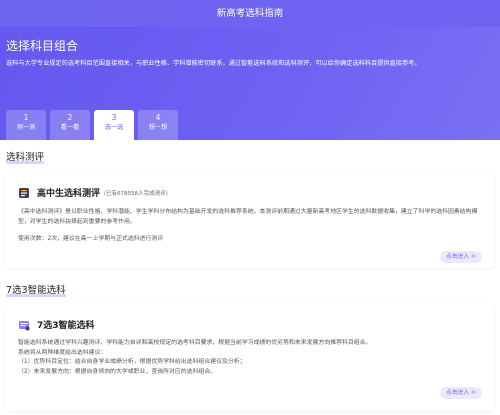 This screenshot has width=500, height=415. Describe the element at coordinates (42, 46) in the screenshot. I see `page-title: 选择科目组合` at that location.